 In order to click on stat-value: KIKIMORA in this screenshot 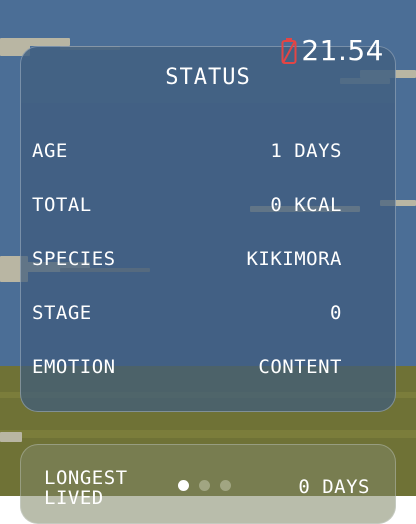, I will do `click(294, 259)`.